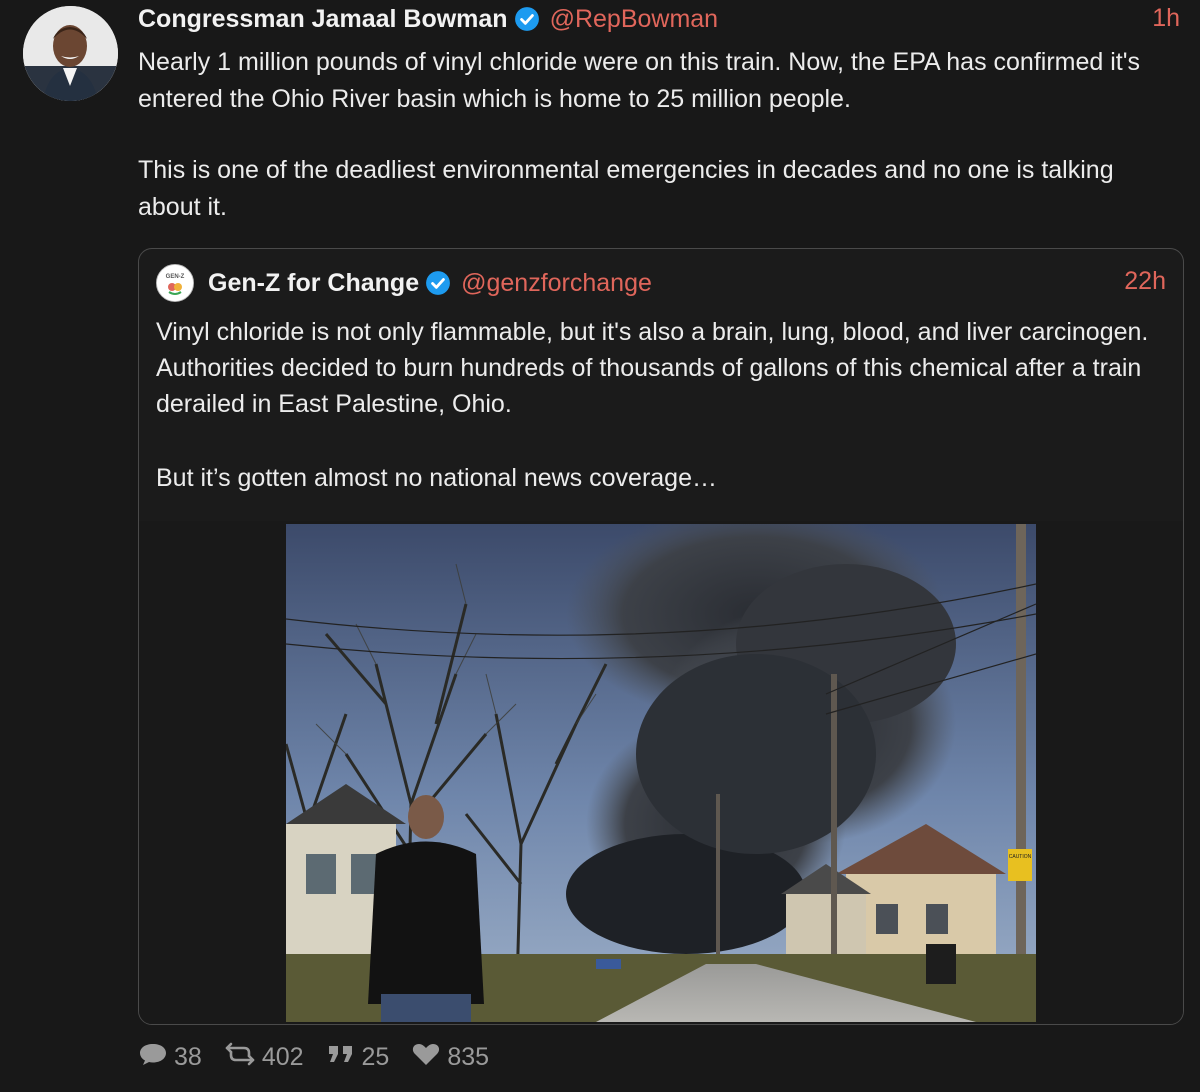 This screenshot has width=1200, height=1092. I want to click on reply-button: 38, so click(170, 1057).